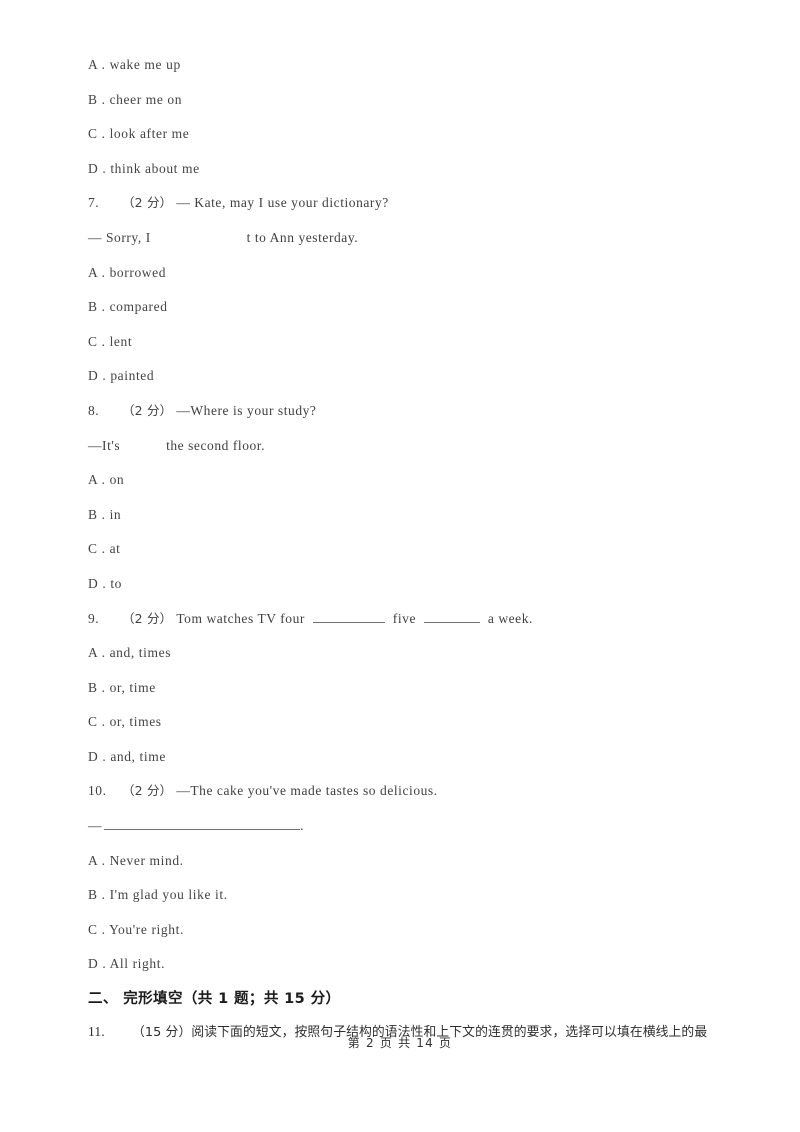  What do you see at coordinates (138, 756) in the screenshot?
I see `option-text: and, time` at bounding box center [138, 756].